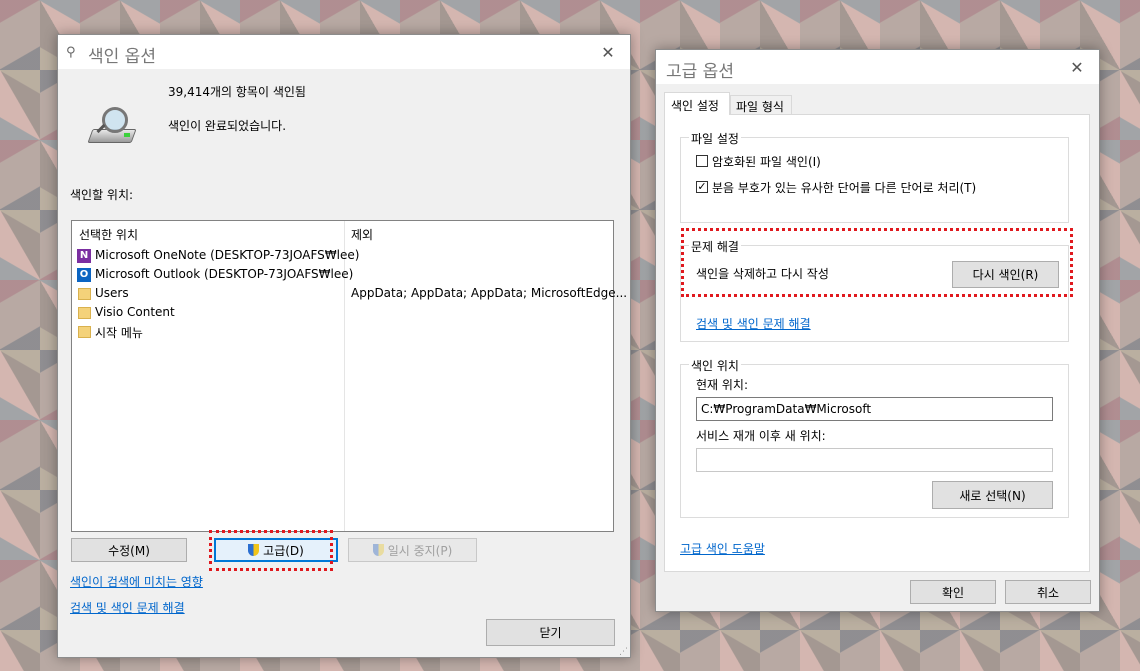  I want to click on column-header-selected: 선택한 위치, so click(108, 234).